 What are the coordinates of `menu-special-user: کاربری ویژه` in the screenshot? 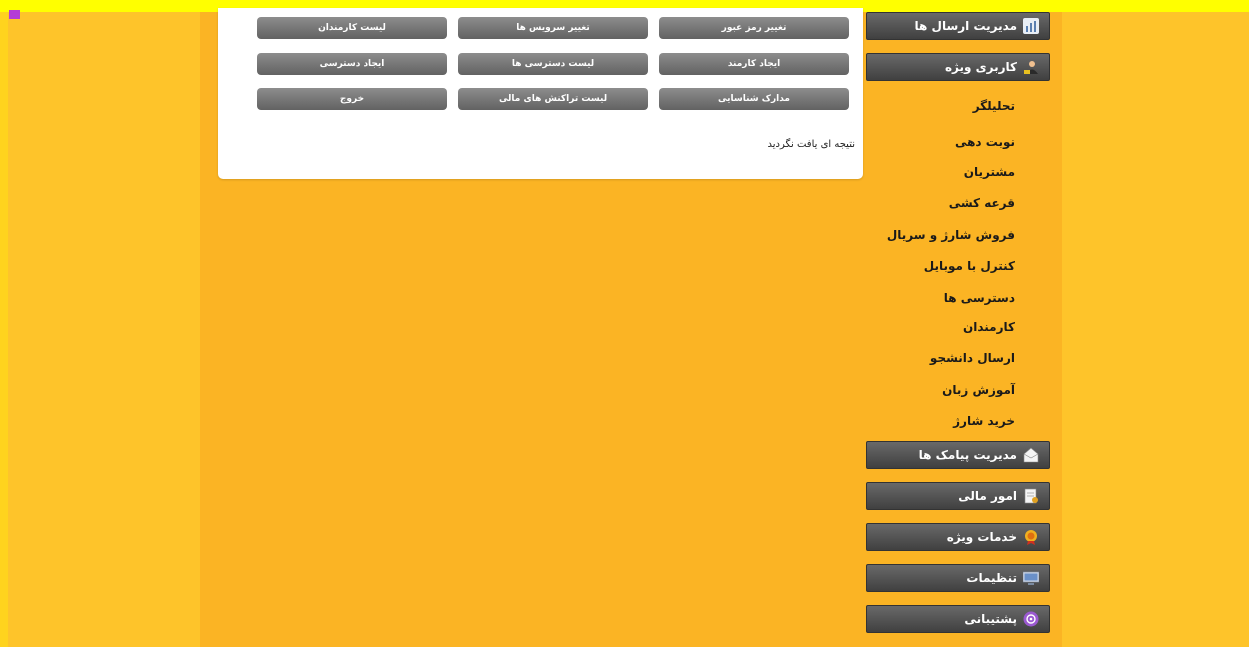 It's located at (958, 67).